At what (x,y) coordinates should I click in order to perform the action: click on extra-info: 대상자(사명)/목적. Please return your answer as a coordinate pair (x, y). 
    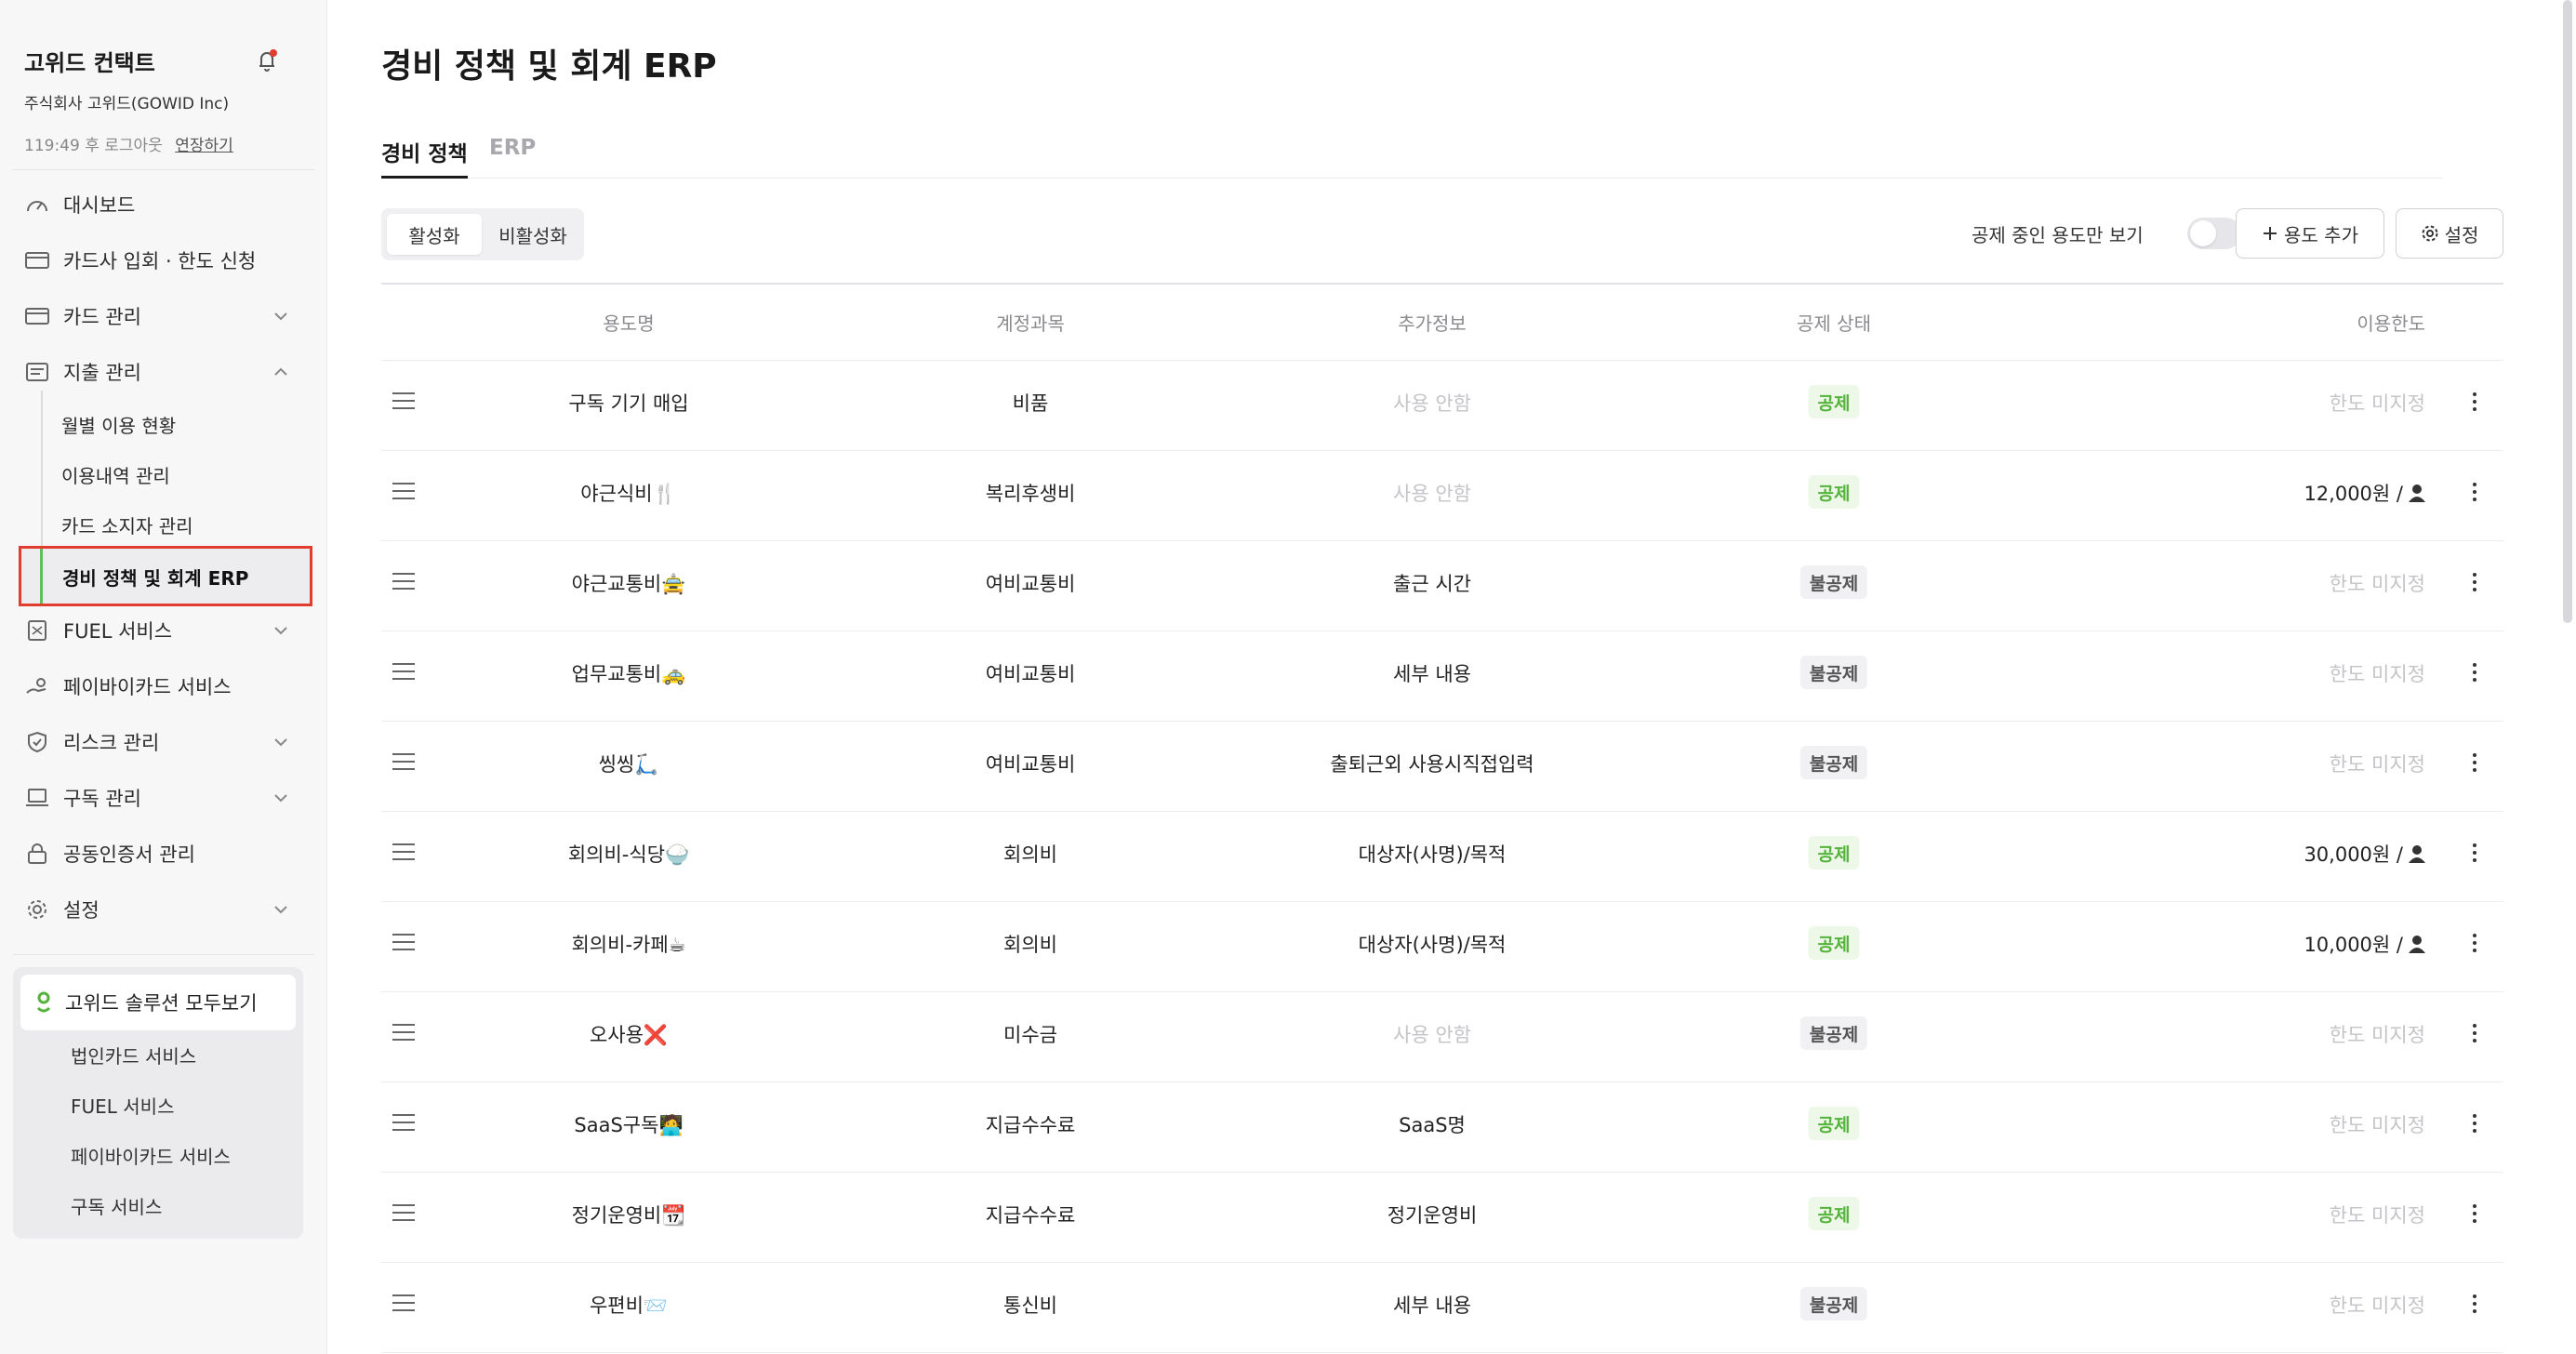
    Looking at the image, I should click on (1432, 945).